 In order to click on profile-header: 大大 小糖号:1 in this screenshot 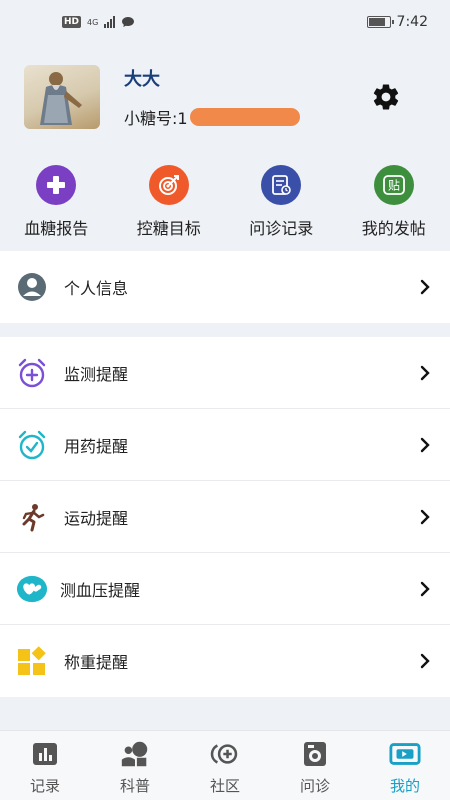, I will do `click(225, 97)`.